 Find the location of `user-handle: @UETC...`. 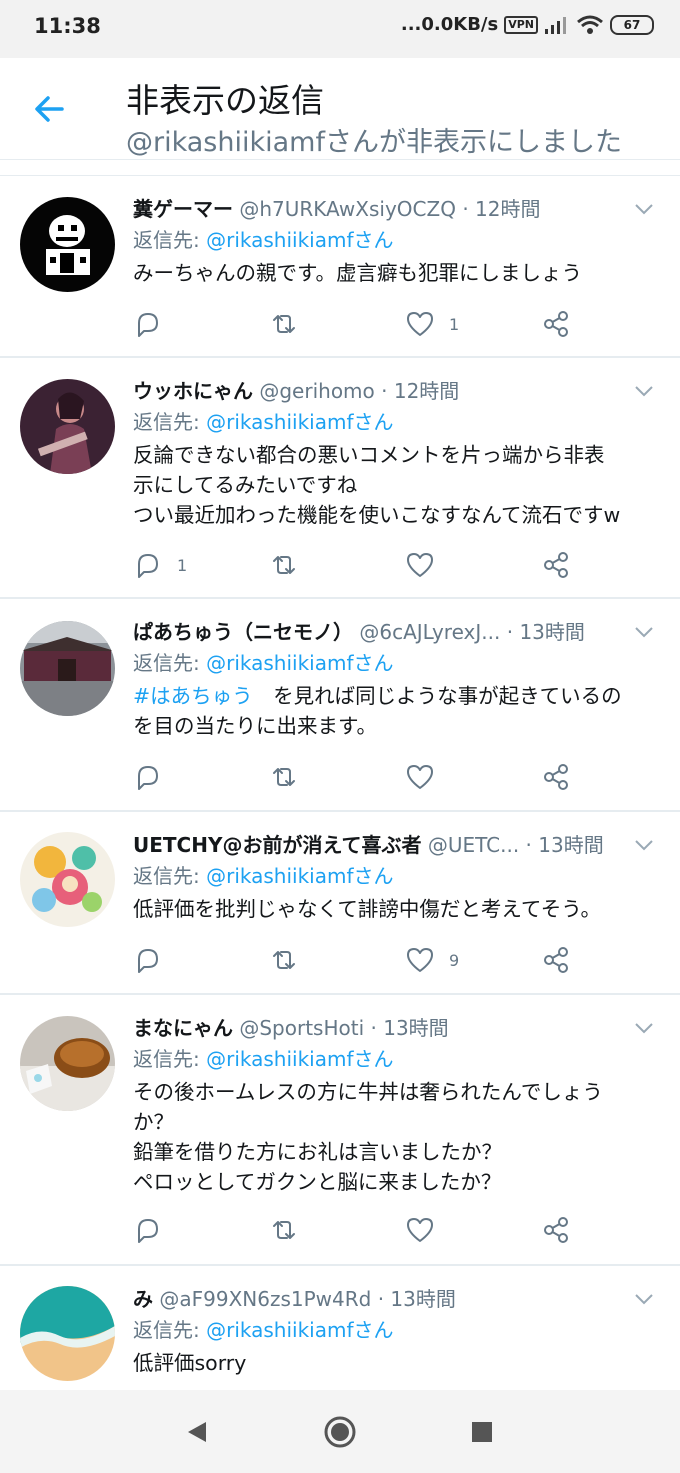

user-handle: @UETC... is located at coordinates (473, 845).